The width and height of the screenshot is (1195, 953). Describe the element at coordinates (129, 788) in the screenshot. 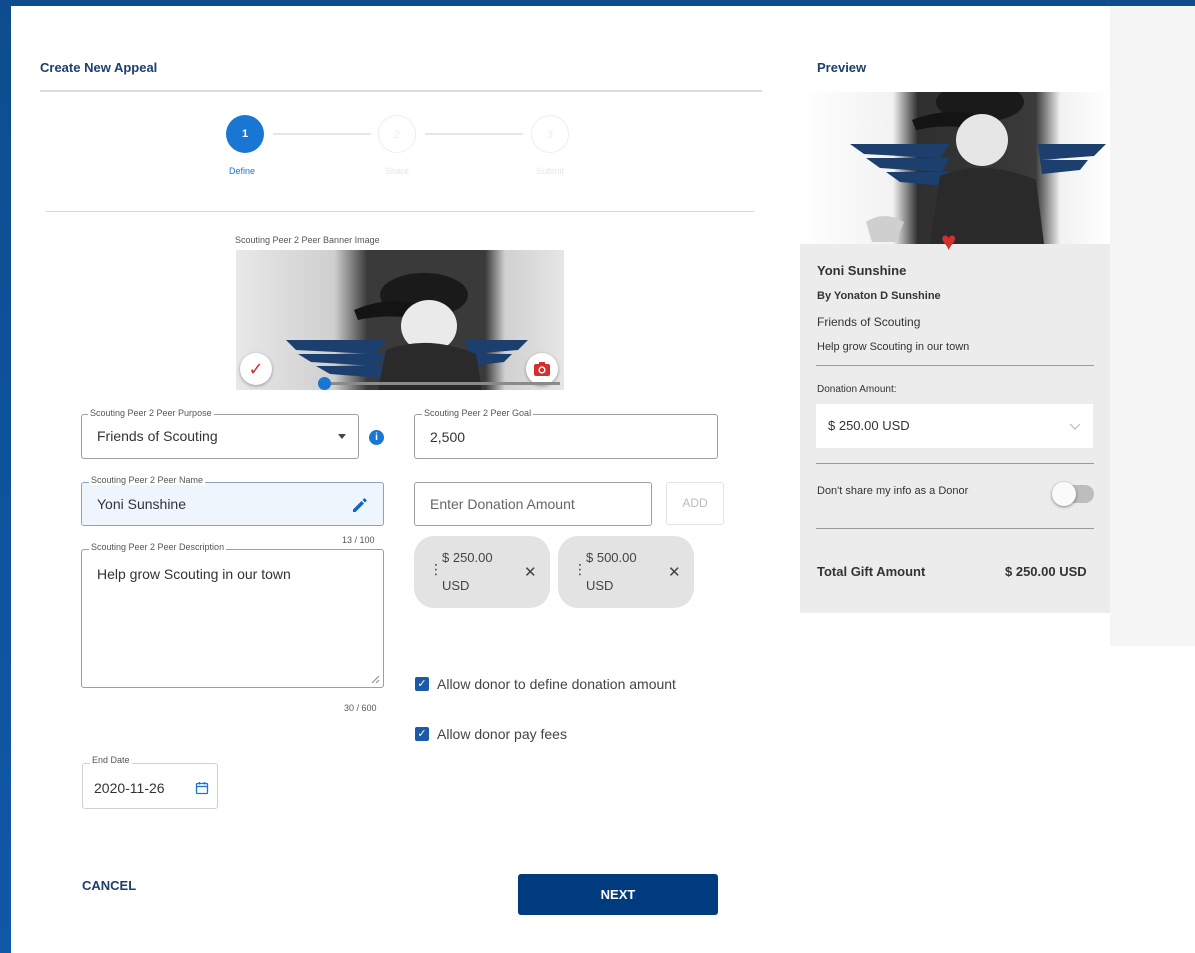

I see `end-date-value: 2020-11-26` at that location.